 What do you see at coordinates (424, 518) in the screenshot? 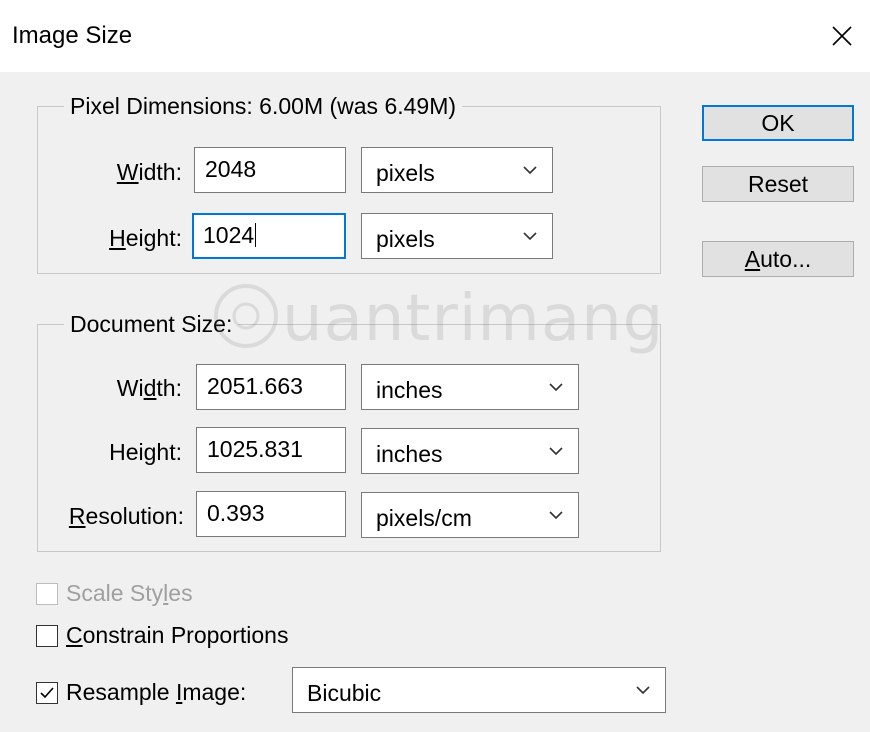
I see `resolution-unit-value: pixels/cm` at bounding box center [424, 518].